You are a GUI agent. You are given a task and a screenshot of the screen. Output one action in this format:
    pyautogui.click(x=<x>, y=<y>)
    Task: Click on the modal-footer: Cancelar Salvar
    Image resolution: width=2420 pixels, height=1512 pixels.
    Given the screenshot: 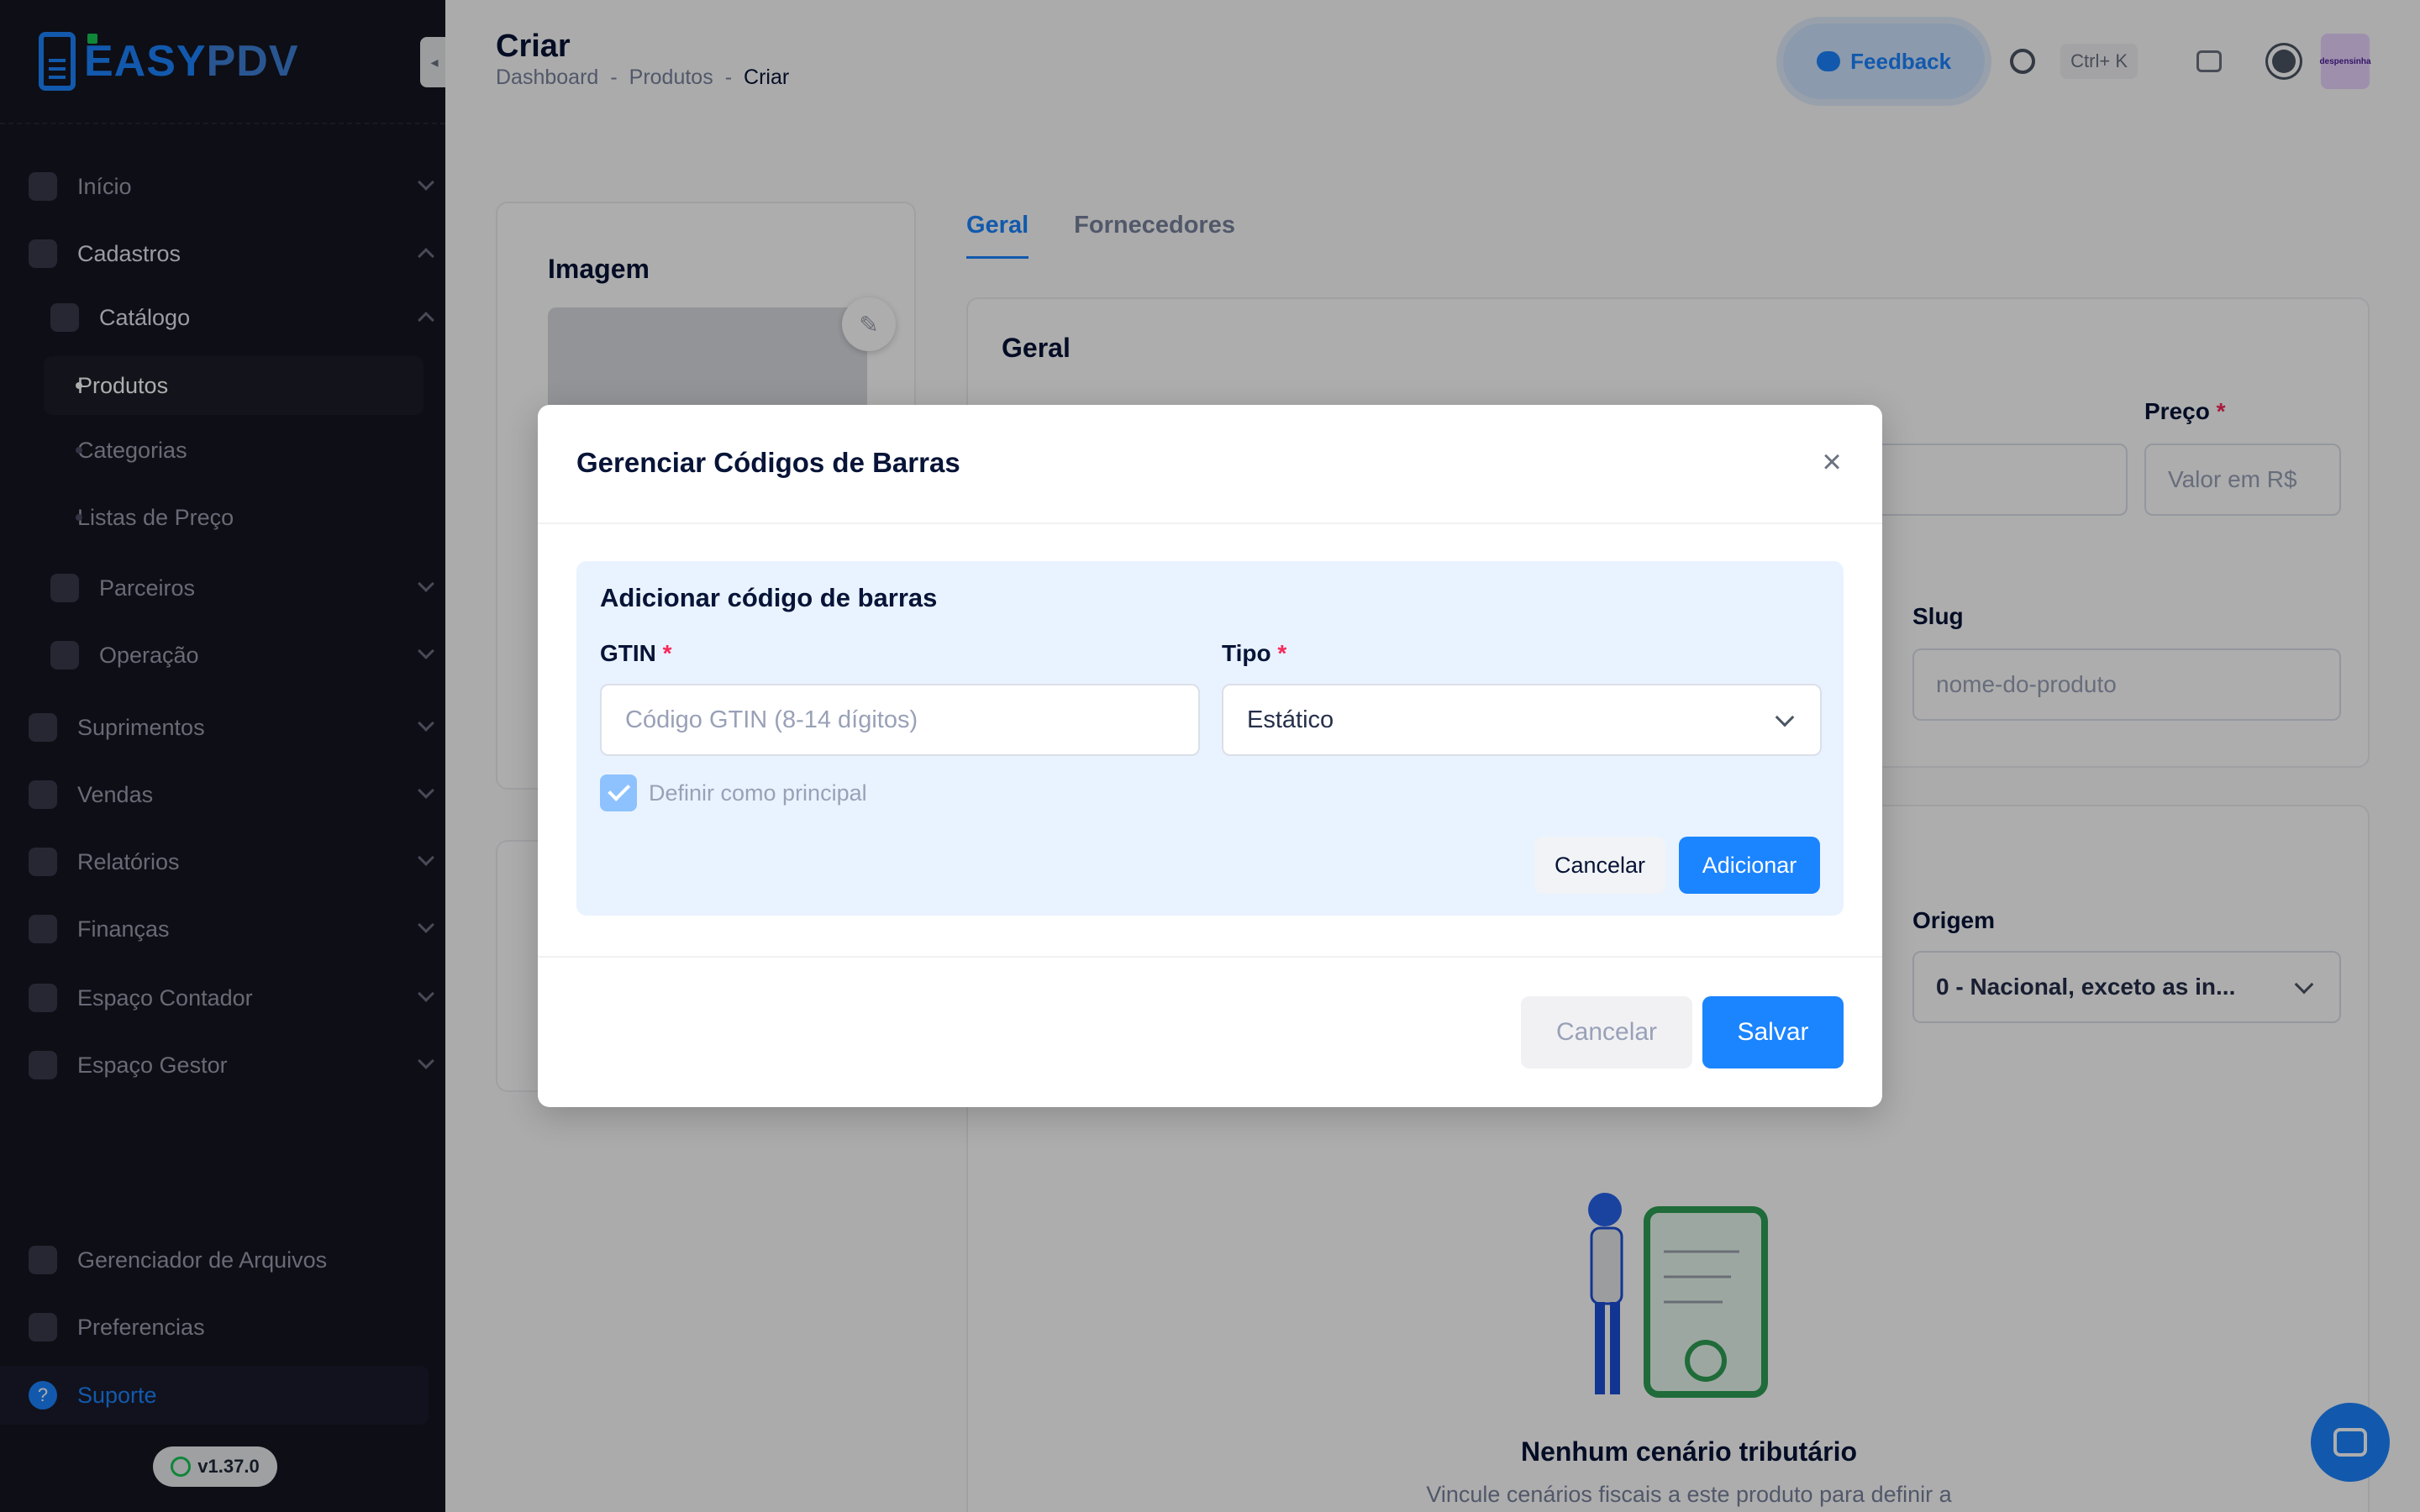 What is the action you would take?
    pyautogui.click(x=1210, y=1031)
    